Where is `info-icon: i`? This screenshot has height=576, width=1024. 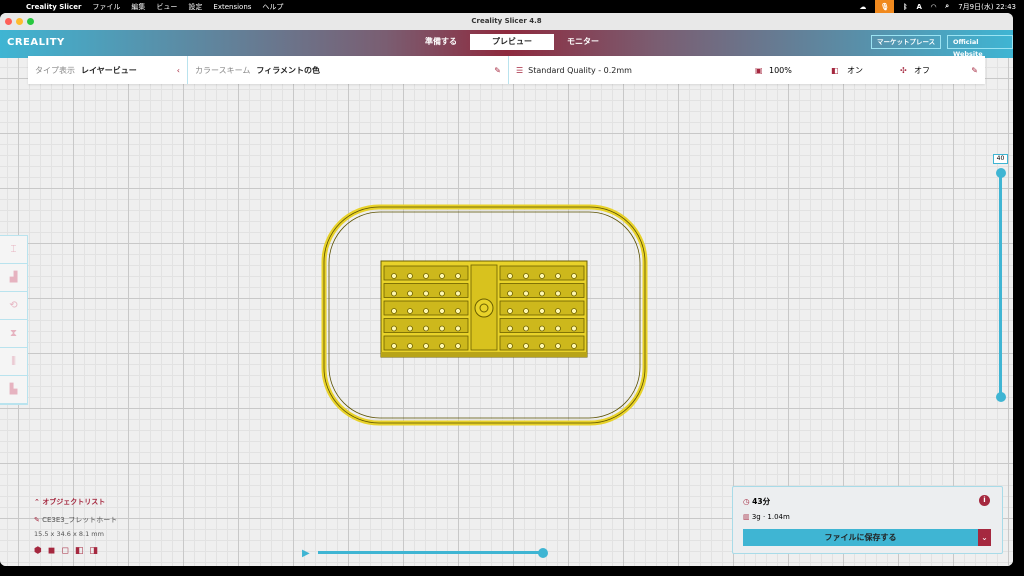 info-icon: i is located at coordinates (984, 500).